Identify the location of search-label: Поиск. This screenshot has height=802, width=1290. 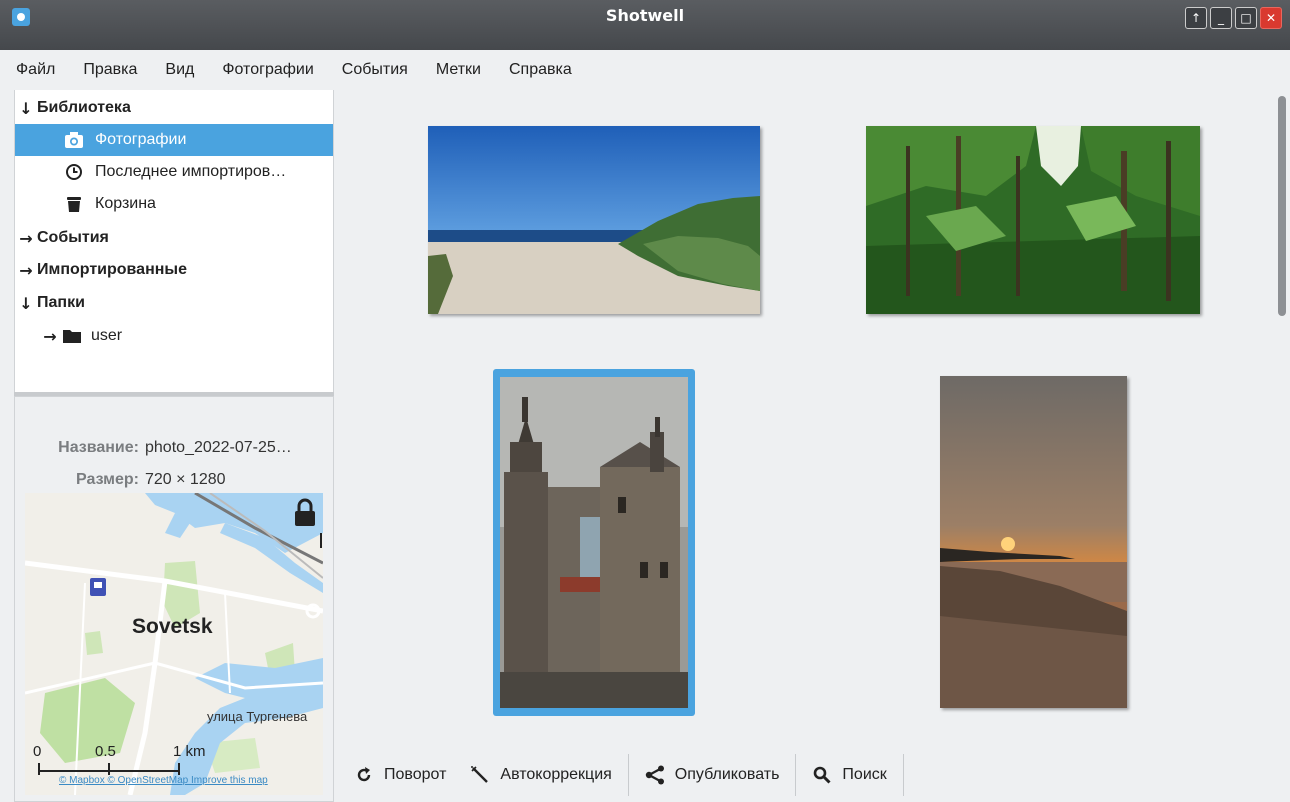
(864, 774).